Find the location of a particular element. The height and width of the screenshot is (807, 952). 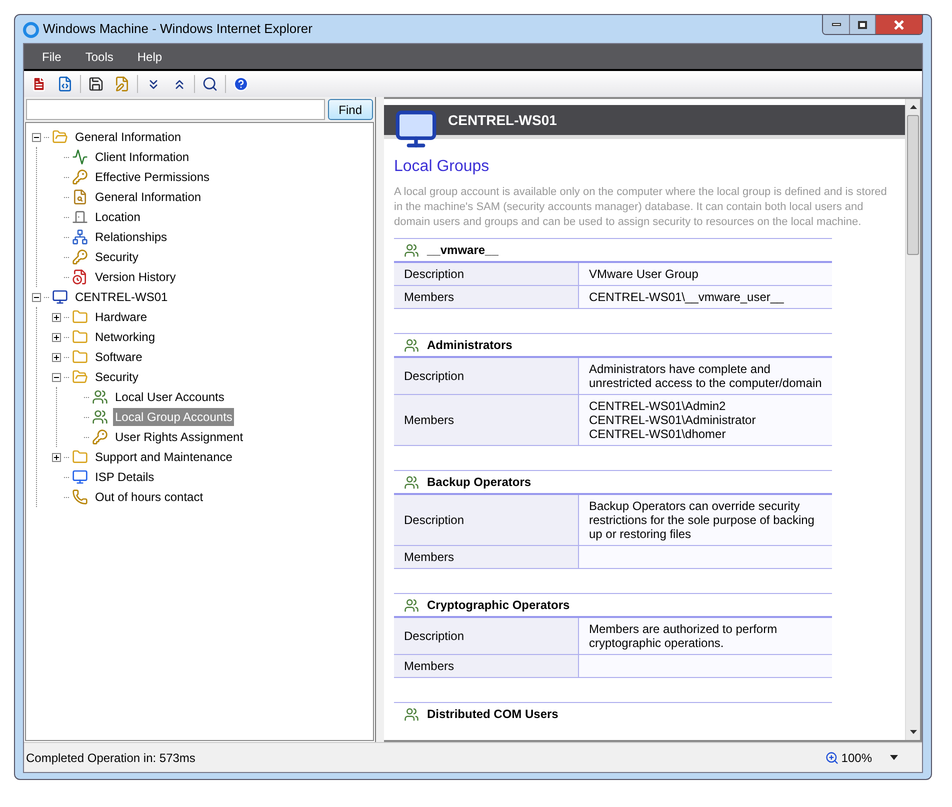

window-title: Windows Machine - Windows Internet Explorer is located at coordinates (177, 29).